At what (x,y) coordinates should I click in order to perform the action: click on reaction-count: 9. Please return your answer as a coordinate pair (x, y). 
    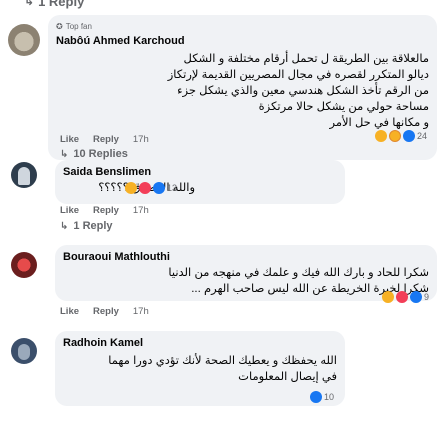
    Looking at the image, I should click on (427, 297).